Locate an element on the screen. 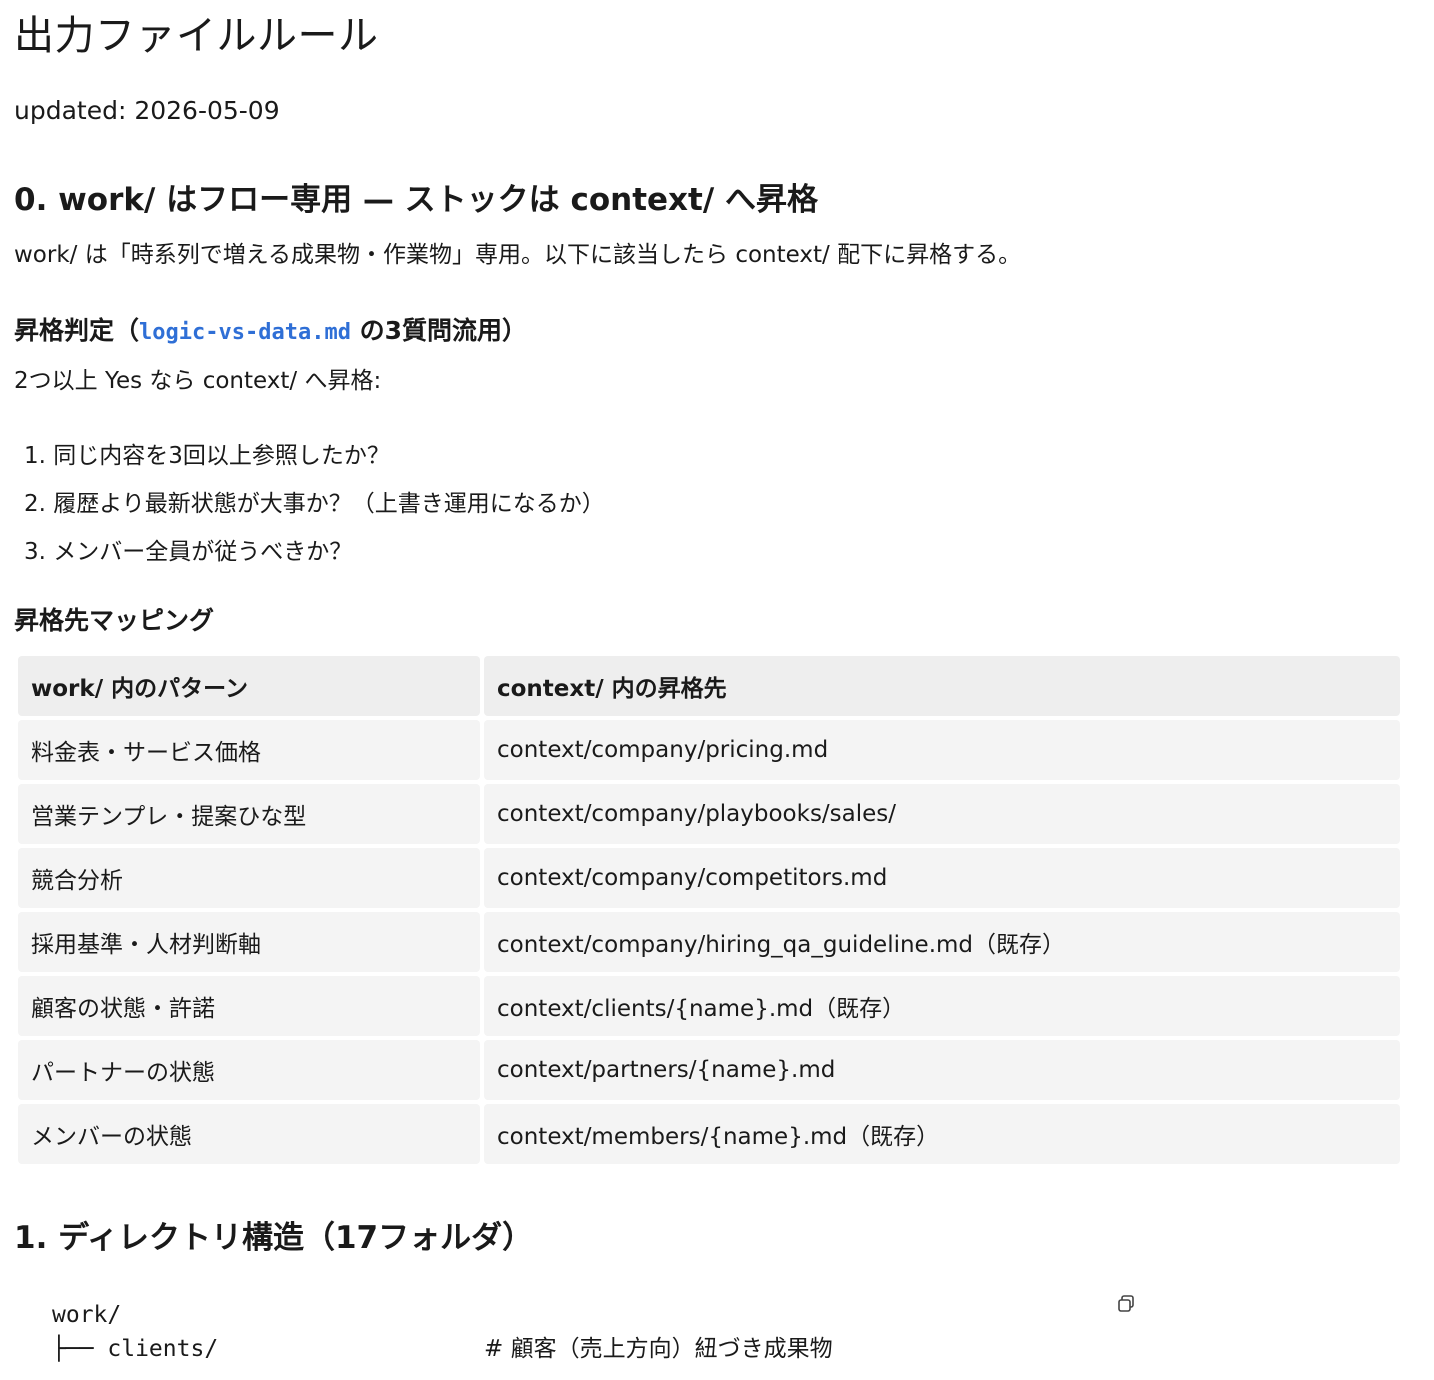 The height and width of the screenshot is (1380, 1434). code-line-text: ├── clients/ is located at coordinates (135, 1349).